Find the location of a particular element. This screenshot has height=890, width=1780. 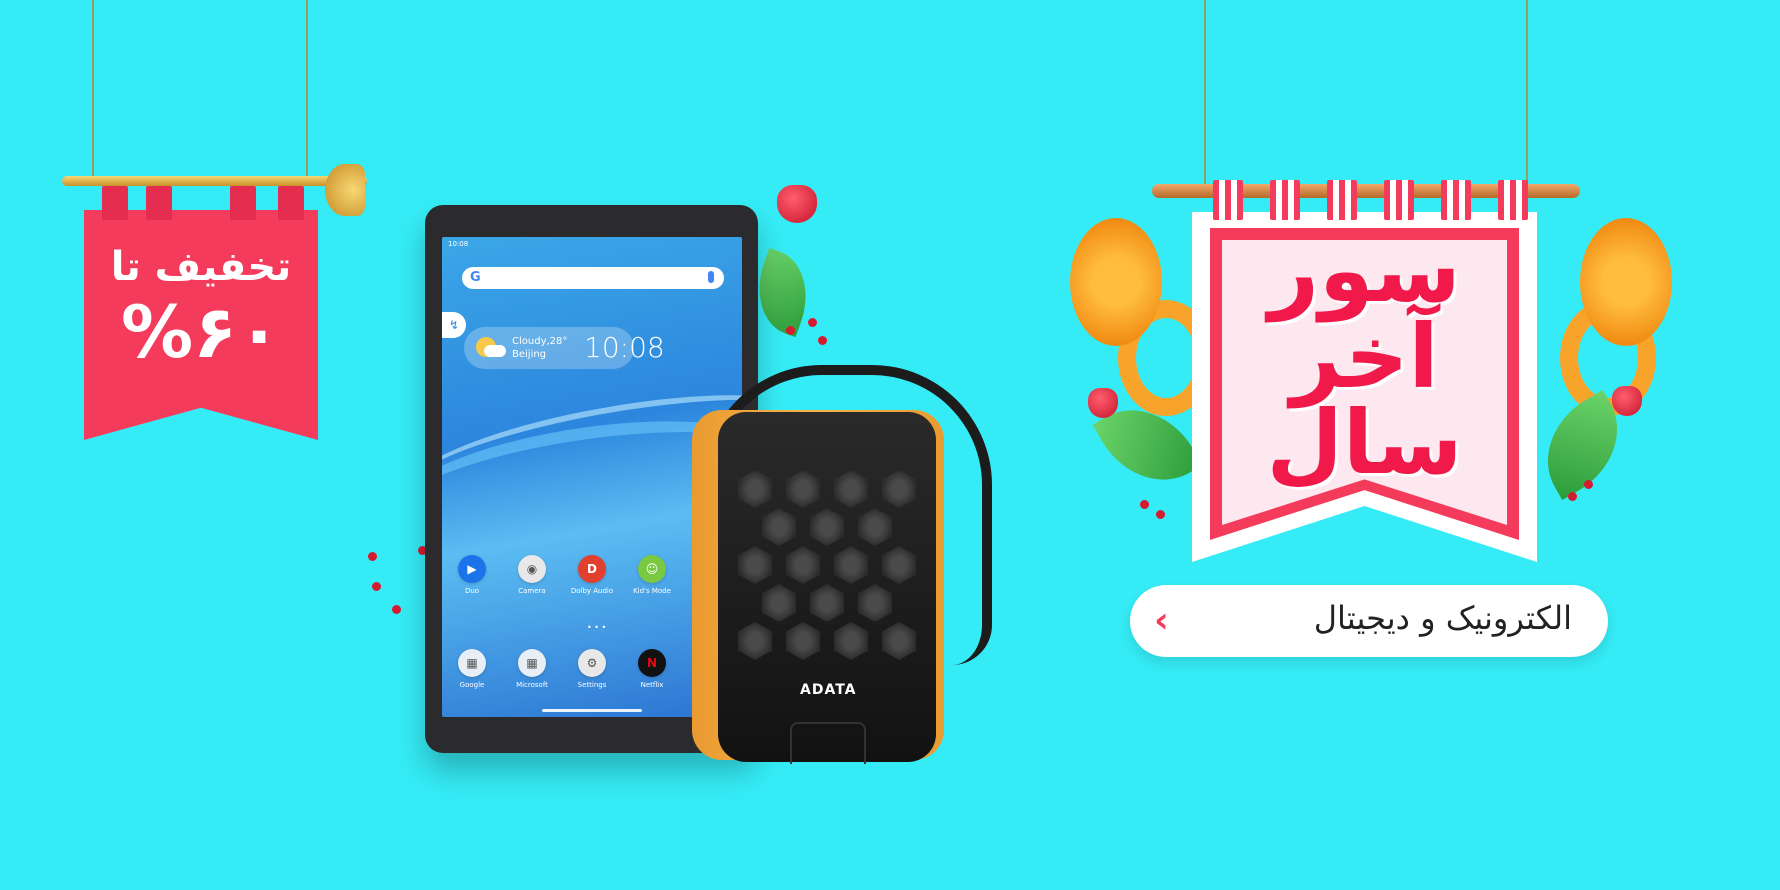

category-label: الکترونیک و دیجیتال is located at coordinates (1442, 618).